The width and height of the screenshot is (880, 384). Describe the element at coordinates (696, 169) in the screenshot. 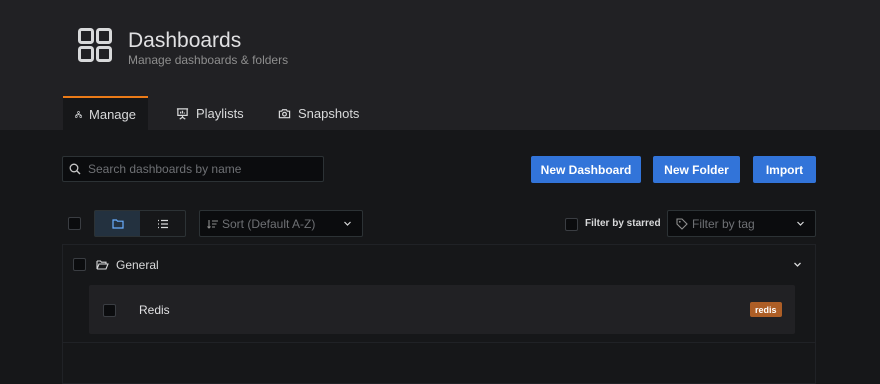

I see `new-folder-button: New Folder` at that location.